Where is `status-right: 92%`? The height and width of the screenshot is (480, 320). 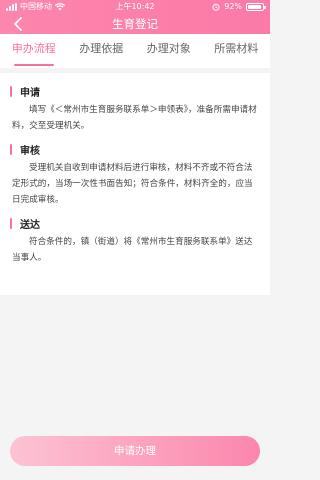 status-right: 92% is located at coordinates (239, 7).